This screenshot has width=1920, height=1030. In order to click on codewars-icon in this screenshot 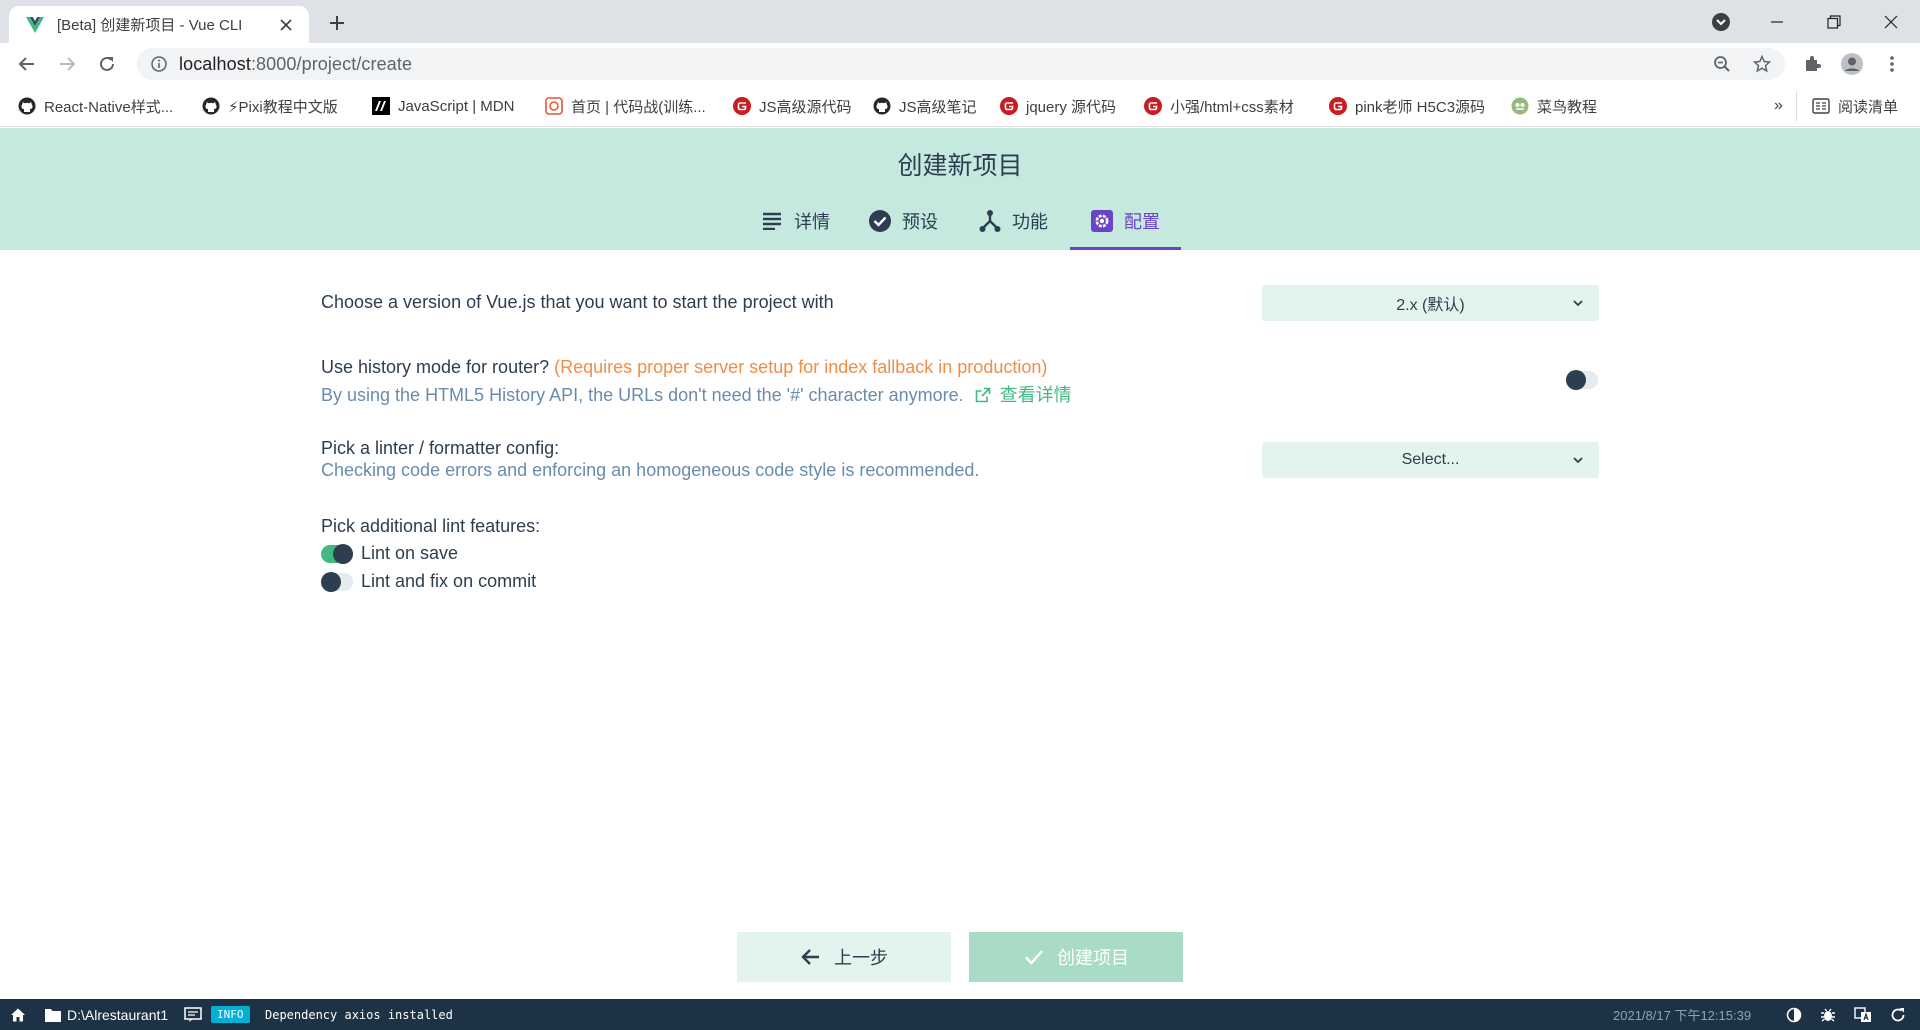, I will do `click(554, 106)`.